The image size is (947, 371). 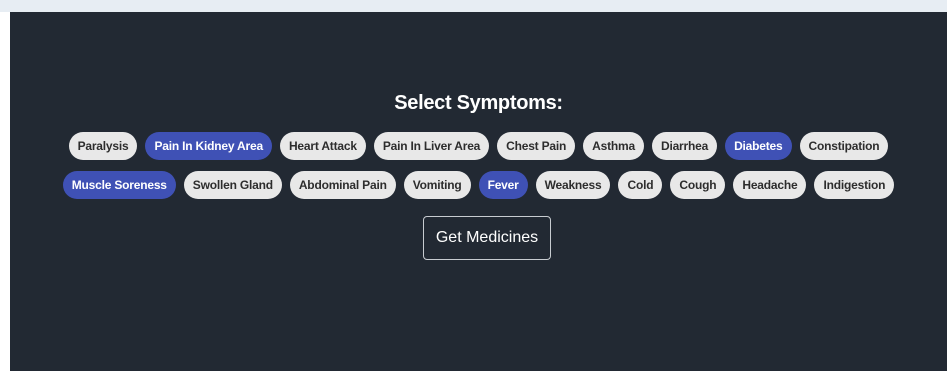 What do you see at coordinates (208, 146) in the screenshot?
I see `symptom-chip-pain-in-kidney-area: Pain In Kidney Area` at bounding box center [208, 146].